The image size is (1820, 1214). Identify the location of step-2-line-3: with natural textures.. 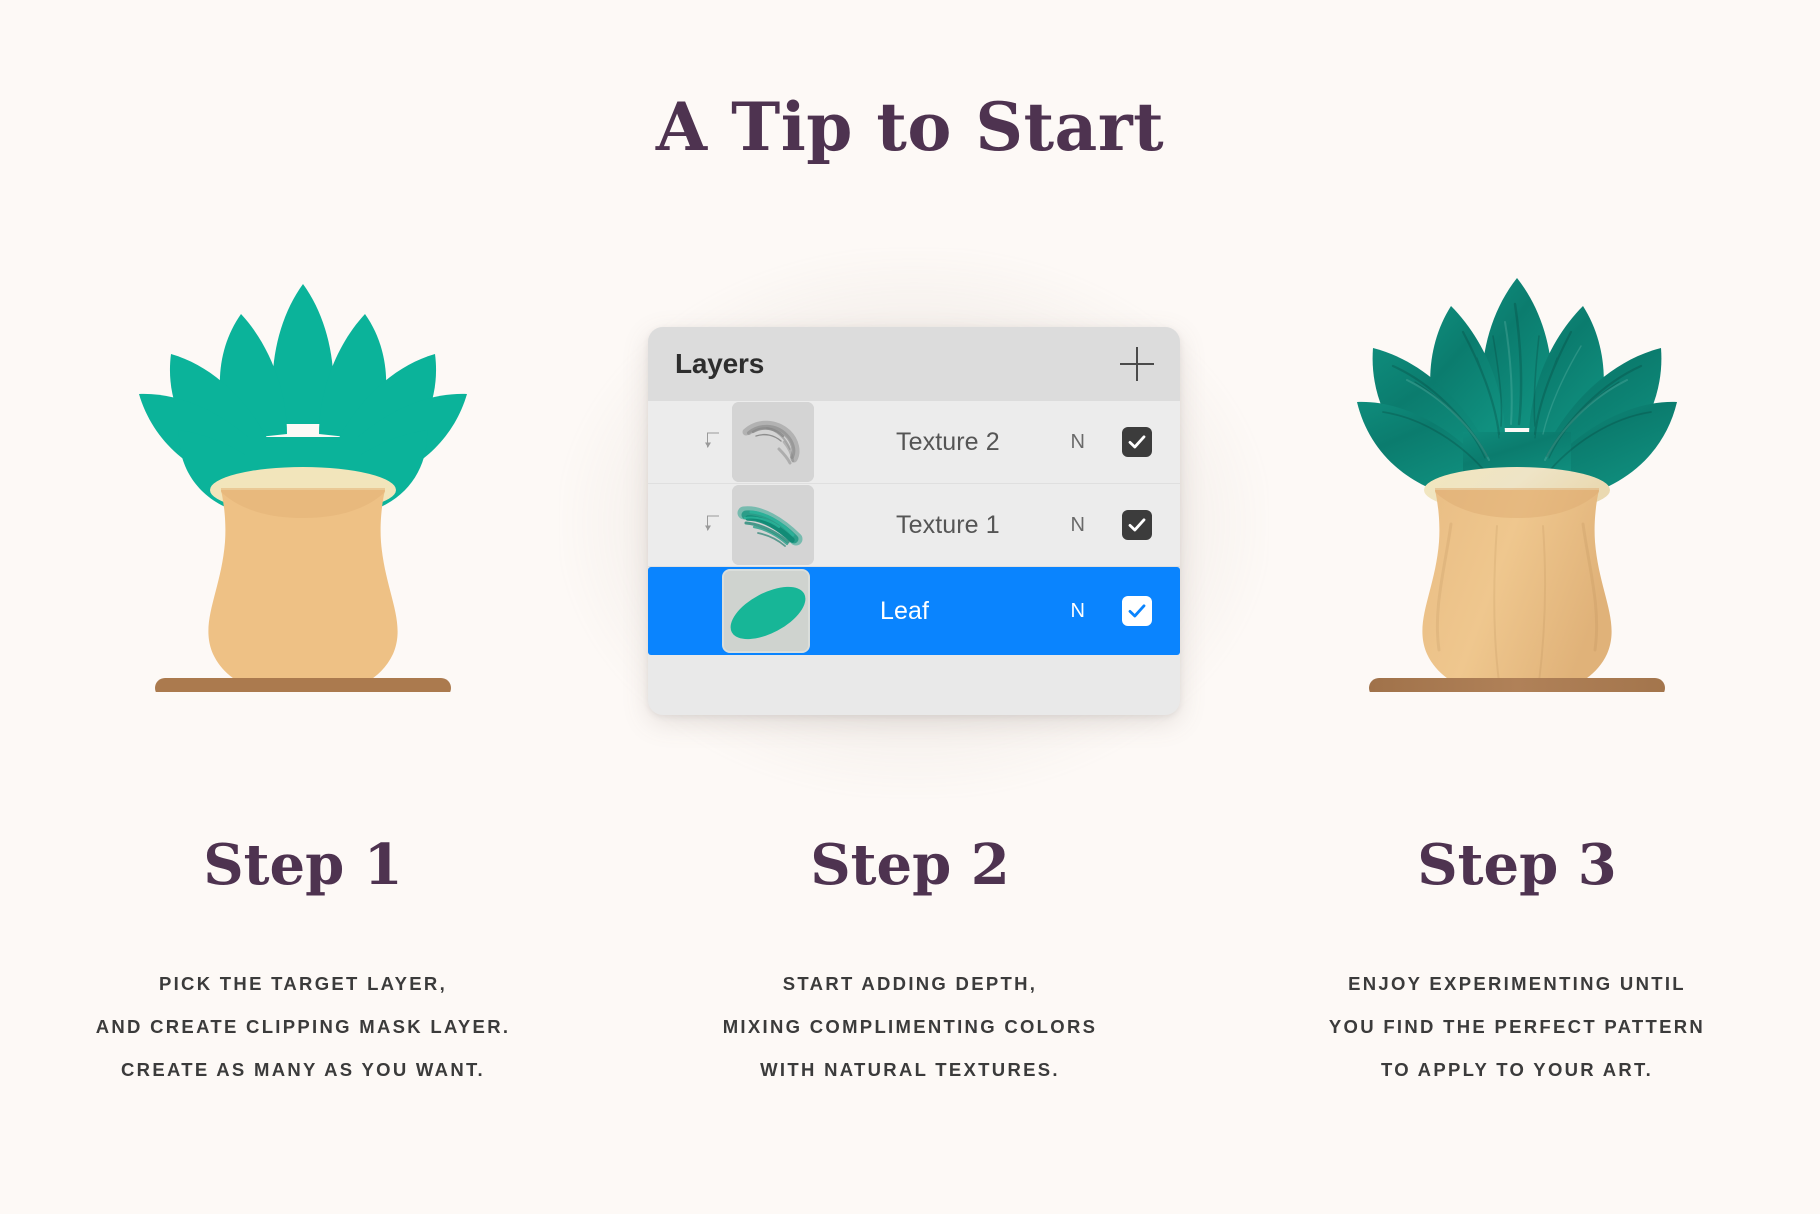
(910, 1069).